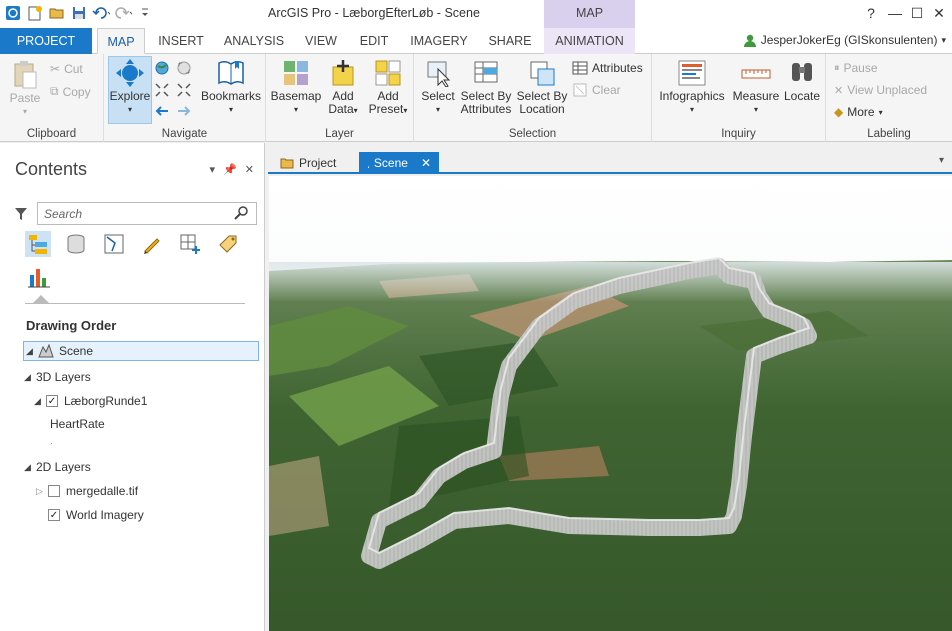  Describe the element at coordinates (114, 244) in the screenshot. I see `selection-list-icon` at that location.